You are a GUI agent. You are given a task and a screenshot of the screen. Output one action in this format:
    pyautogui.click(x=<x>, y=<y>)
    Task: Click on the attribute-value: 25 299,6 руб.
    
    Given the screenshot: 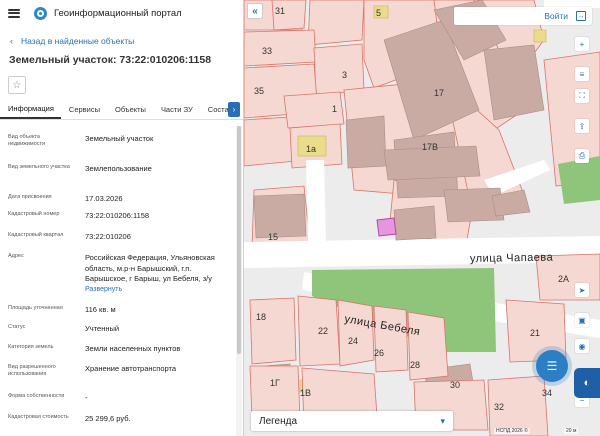 What is the action you would take?
    pyautogui.click(x=108, y=418)
    